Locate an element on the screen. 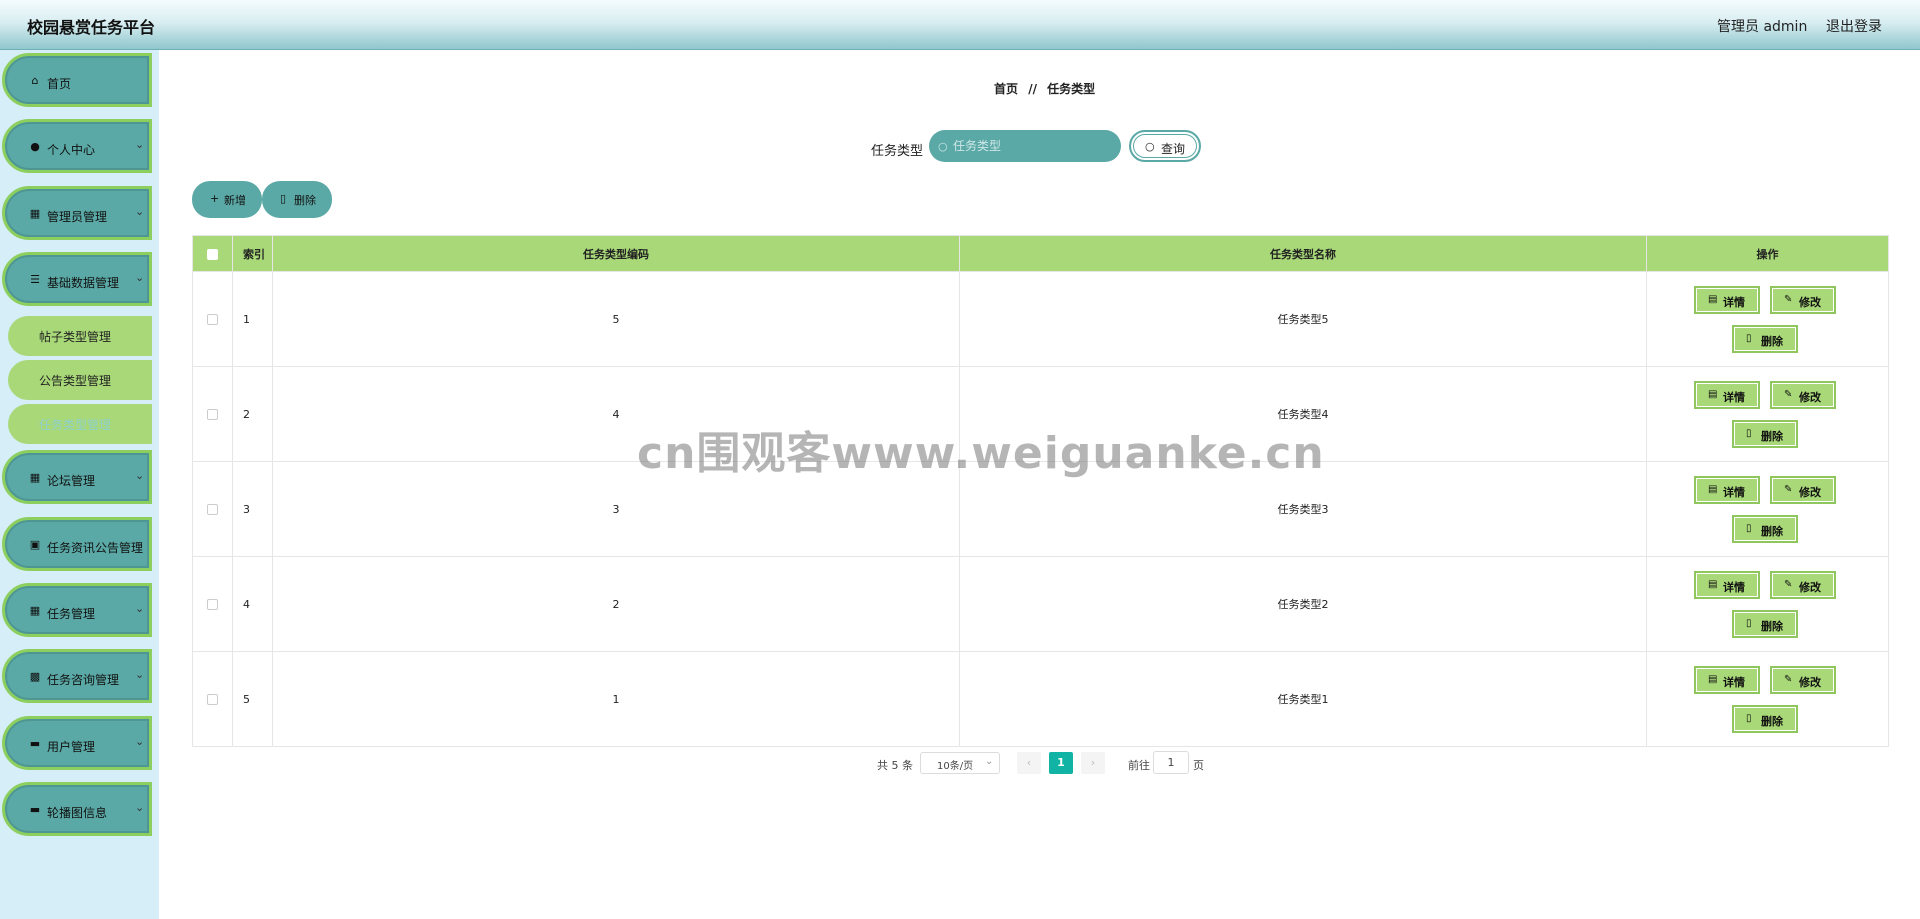 The image size is (1920, 919). page-size-label: 10条/页 is located at coordinates (955, 766).